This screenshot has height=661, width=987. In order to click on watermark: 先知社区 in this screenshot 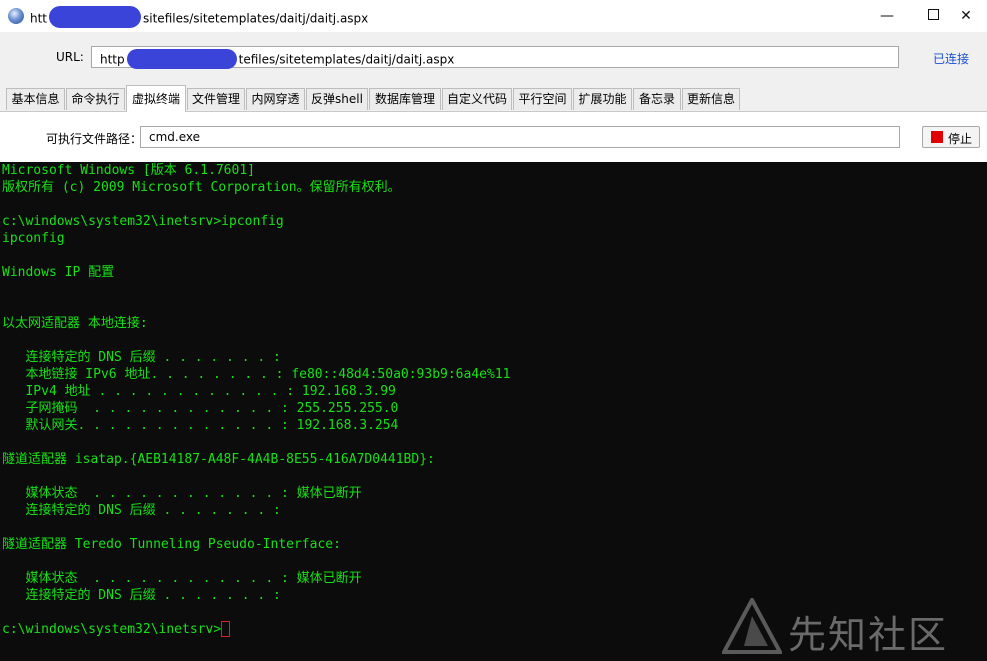, I will do `click(847, 627)`.